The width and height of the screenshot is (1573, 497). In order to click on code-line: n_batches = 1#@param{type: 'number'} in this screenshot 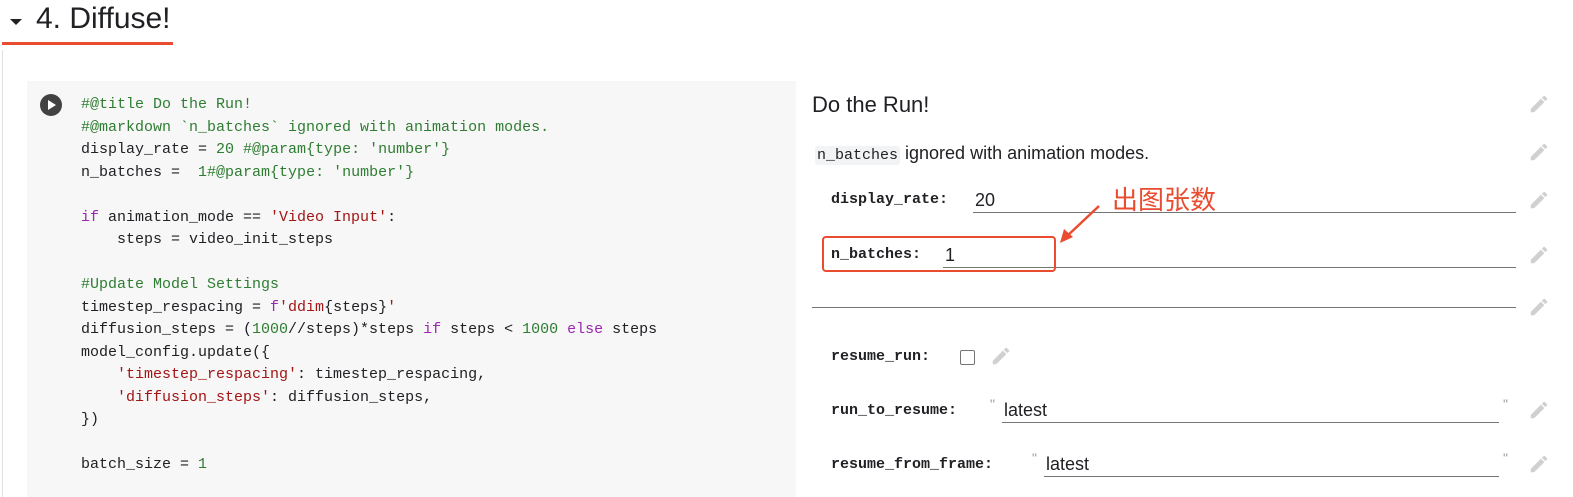, I will do `click(248, 172)`.